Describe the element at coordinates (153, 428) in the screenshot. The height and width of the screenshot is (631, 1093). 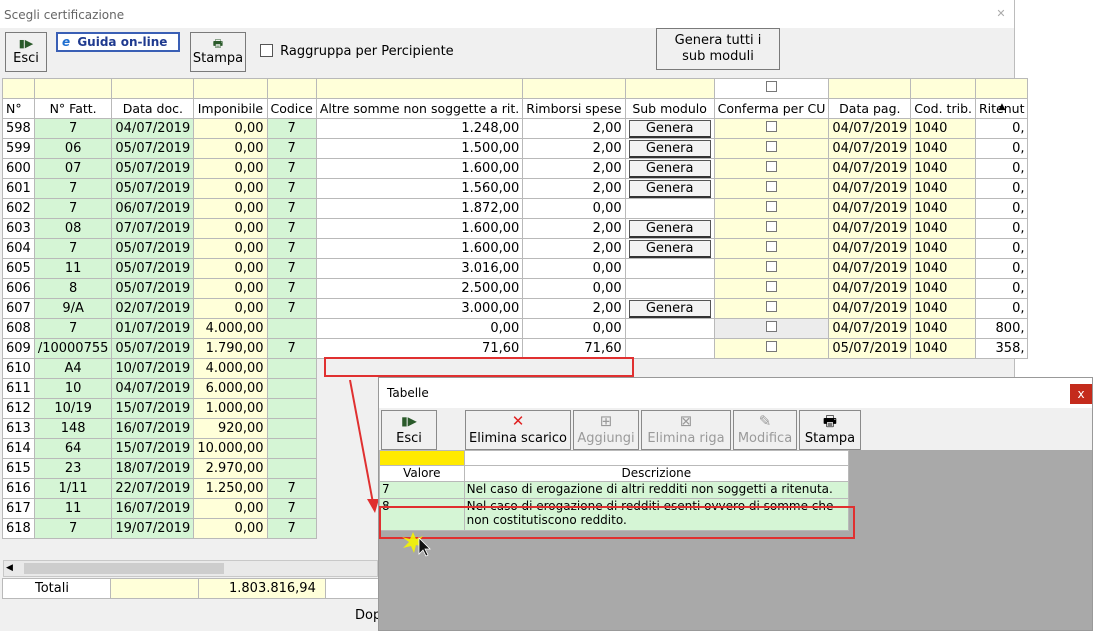
I see `cell-data: 16/07/2019` at that location.